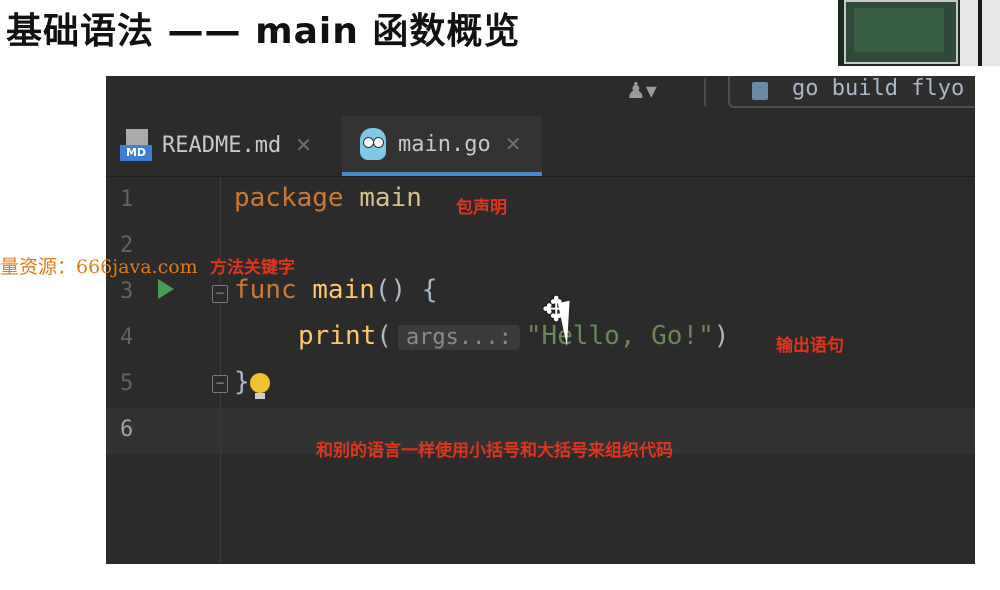 This screenshot has width=1000, height=590. Describe the element at coordinates (127, 337) in the screenshot. I see `line-number: 4` at that location.